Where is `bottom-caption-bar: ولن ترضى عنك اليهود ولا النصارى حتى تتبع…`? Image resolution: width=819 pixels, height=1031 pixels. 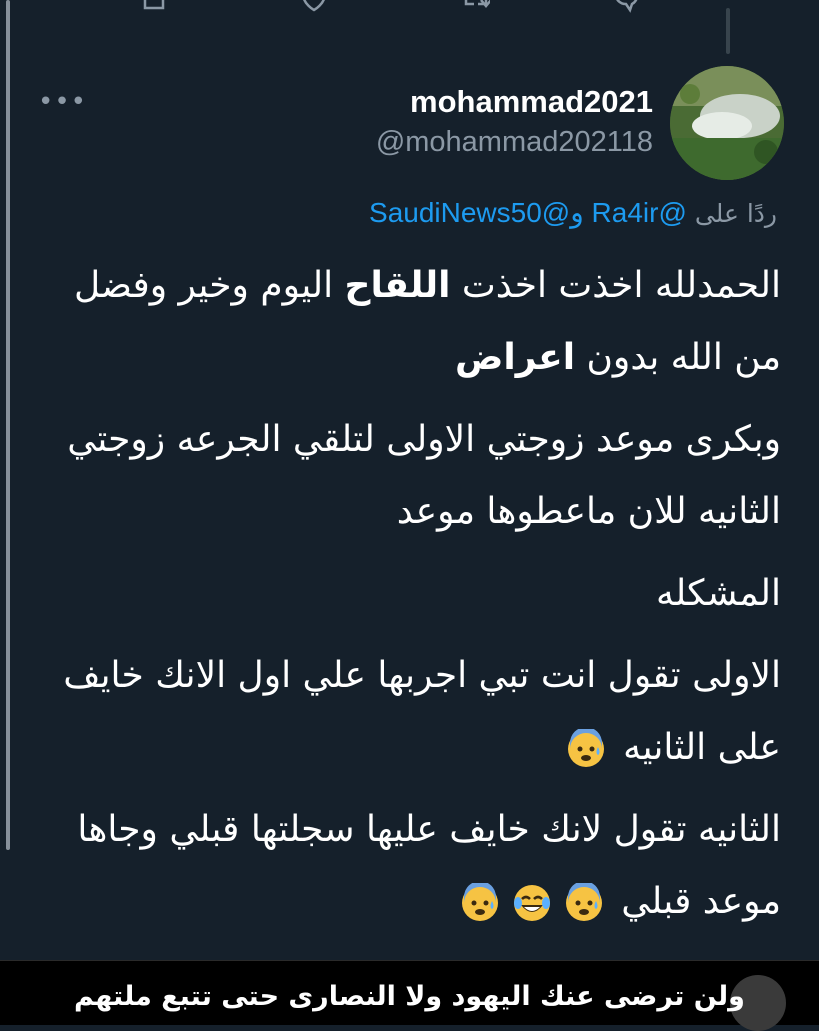
bottom-caption-bar: ولن ترضى عنك اليهود ولا النصارى حتى تتبع… is located at coordinates (409, 995).